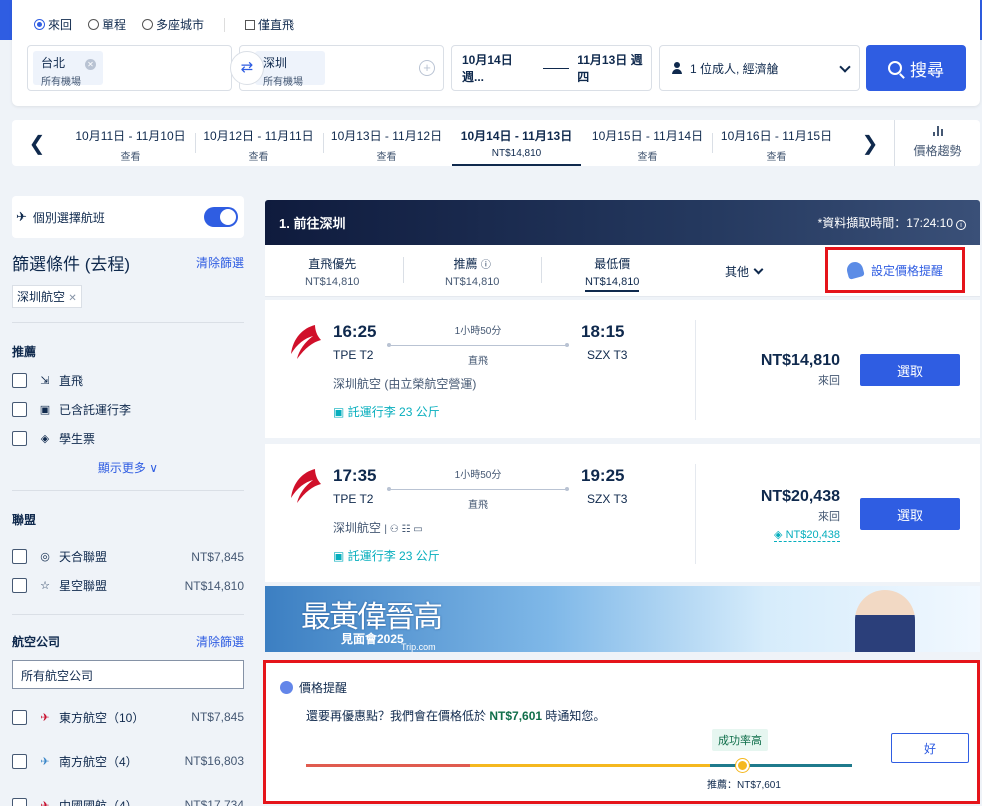  I want to click on passenger-field: 1 位成人, 經濟艙, so click(759, 68).